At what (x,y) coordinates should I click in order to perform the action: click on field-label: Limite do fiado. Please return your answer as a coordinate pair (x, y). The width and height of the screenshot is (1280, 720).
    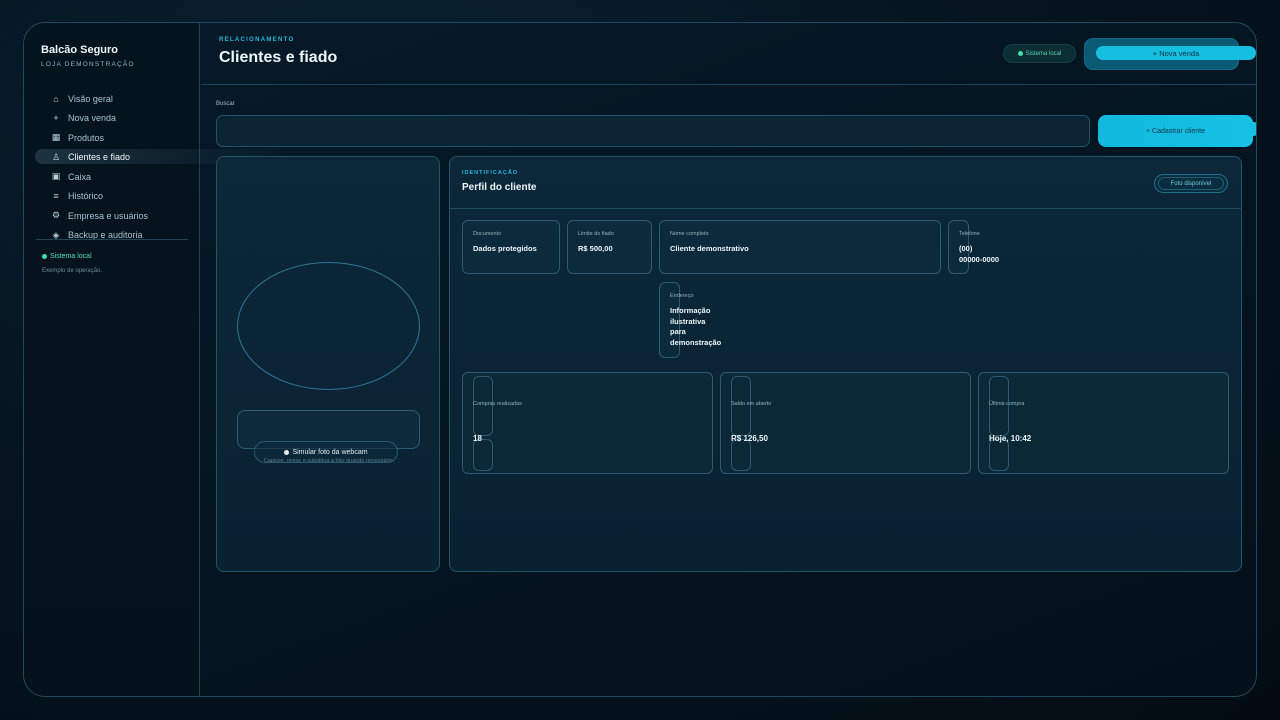
    Looking at the image, I should click on (596, 234).